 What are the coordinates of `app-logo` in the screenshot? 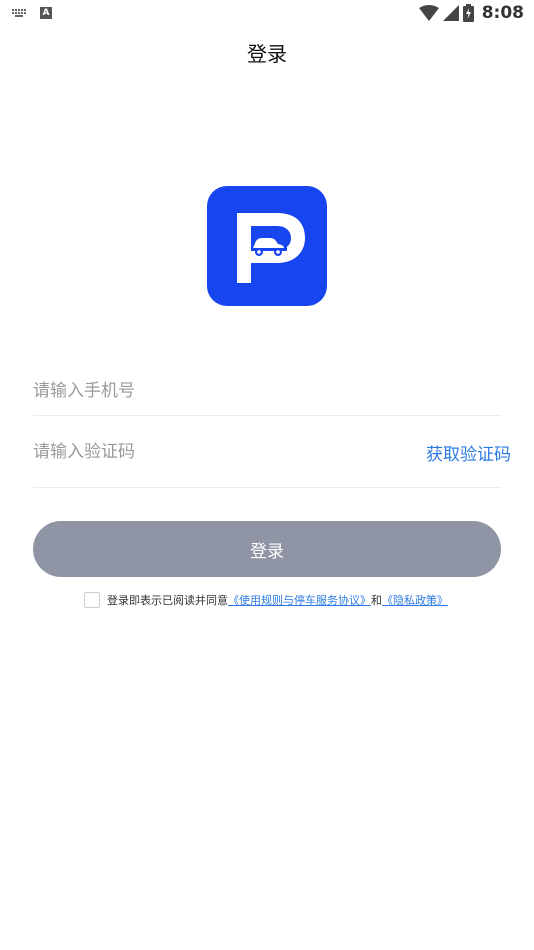 It's located at (267, 246).